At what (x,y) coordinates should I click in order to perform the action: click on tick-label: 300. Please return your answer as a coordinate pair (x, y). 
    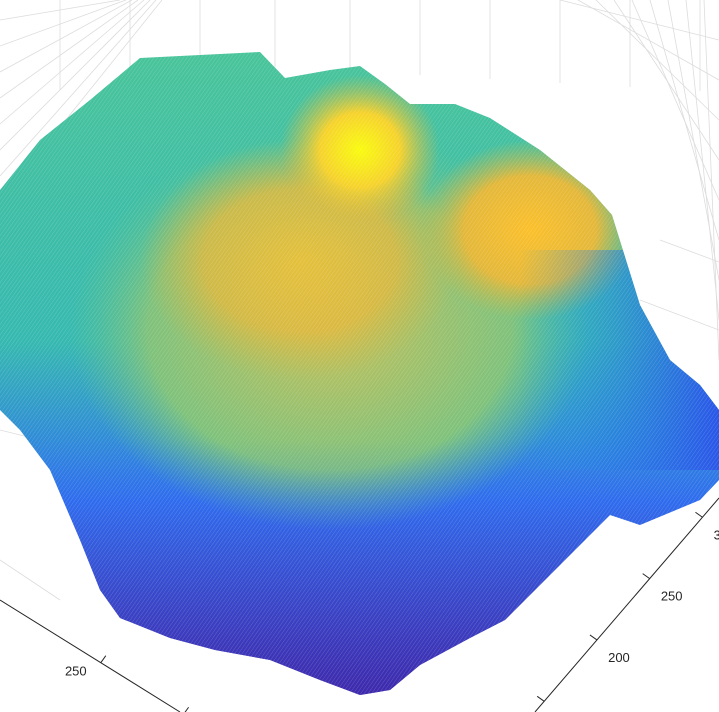
    Looking at the image, I should click on (716, 534).